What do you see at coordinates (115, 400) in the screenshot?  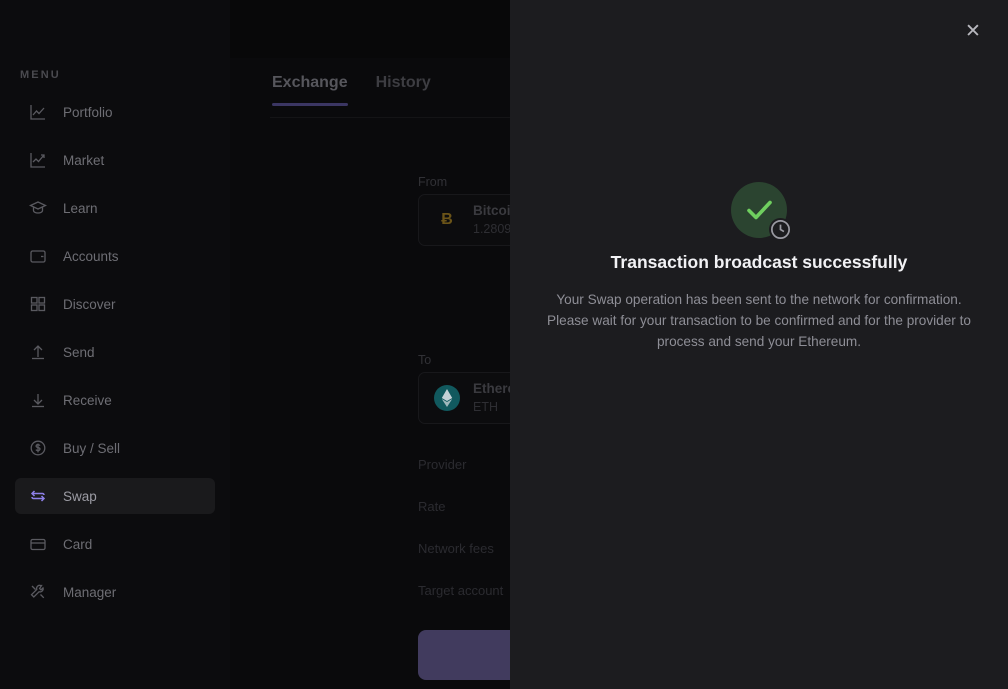 I see `sidebar-item-receive: Receive` at bounding box center [115, 400].